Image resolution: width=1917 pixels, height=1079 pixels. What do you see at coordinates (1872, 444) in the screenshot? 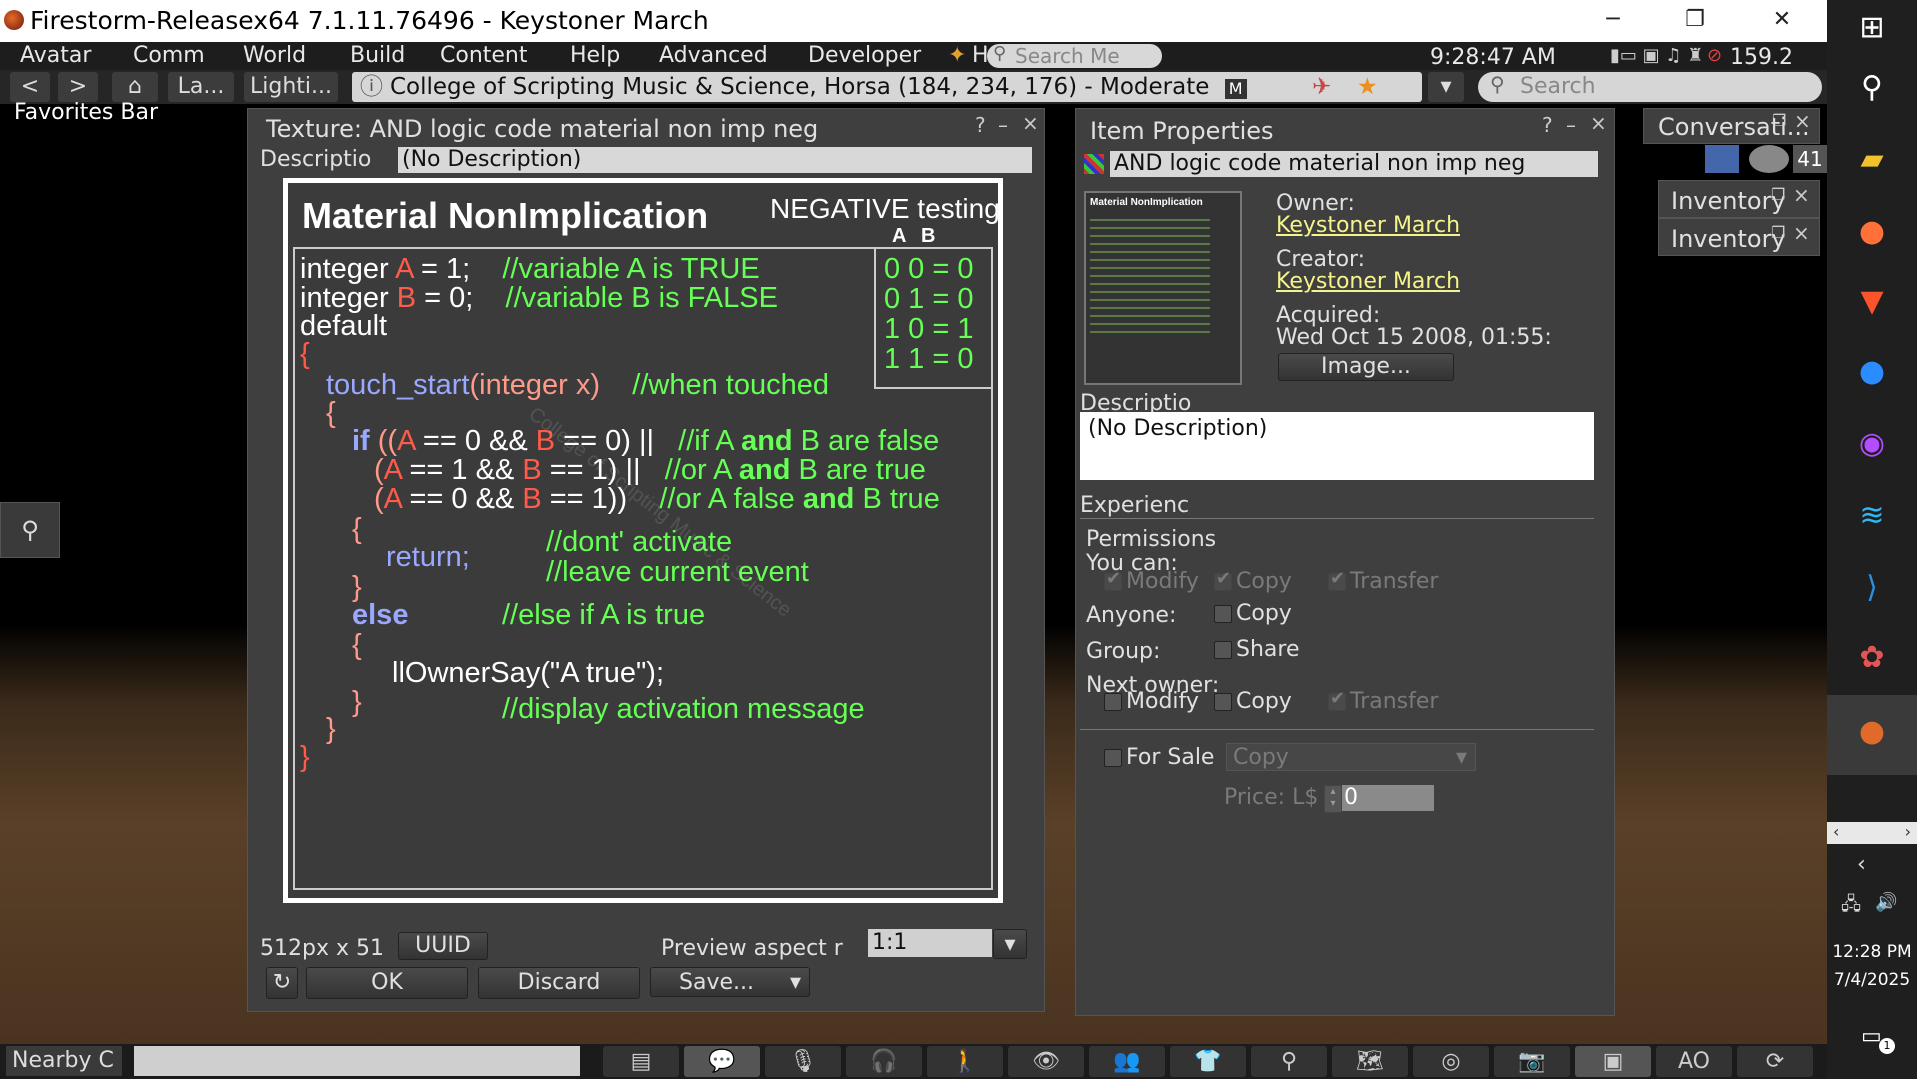
I see `mask-app-icon: ◉` at bounding box center [1872, 444].